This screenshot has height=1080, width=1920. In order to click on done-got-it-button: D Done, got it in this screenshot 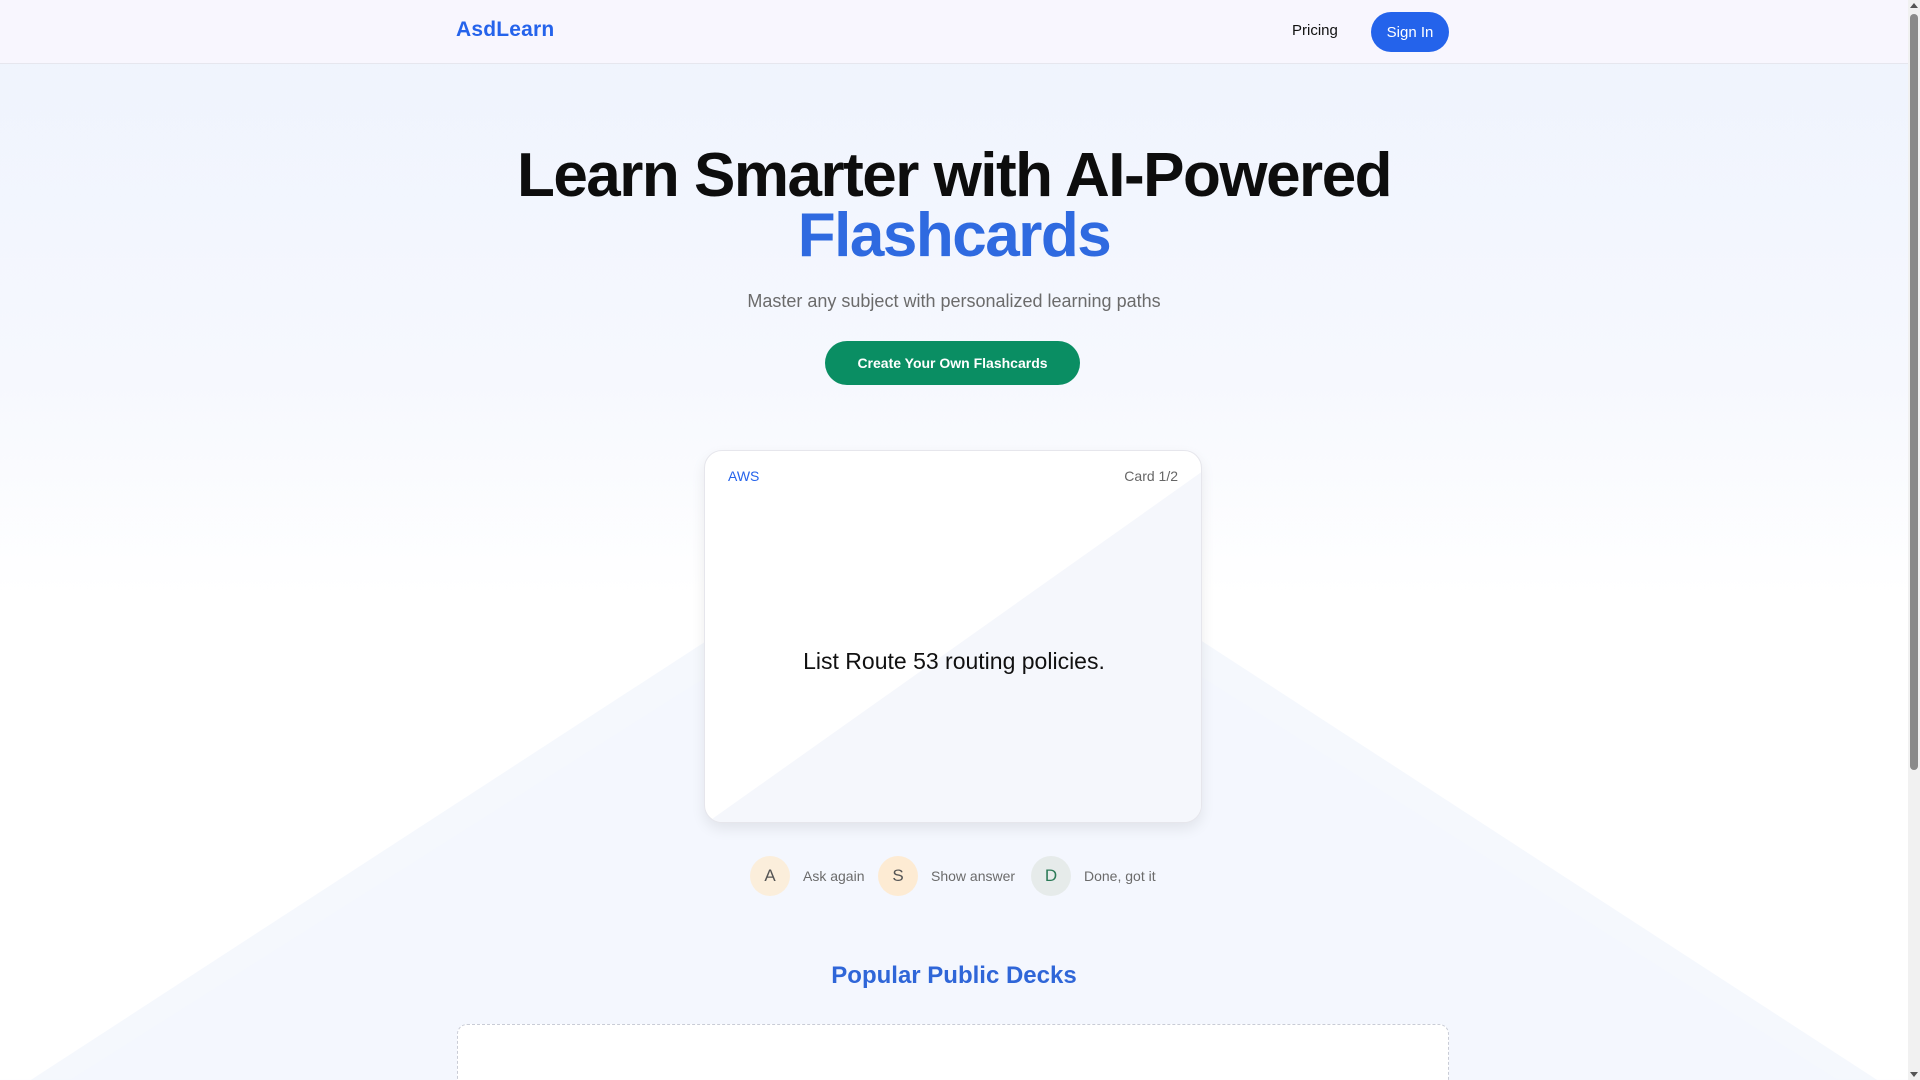, I will do `click(1093, 876)`.